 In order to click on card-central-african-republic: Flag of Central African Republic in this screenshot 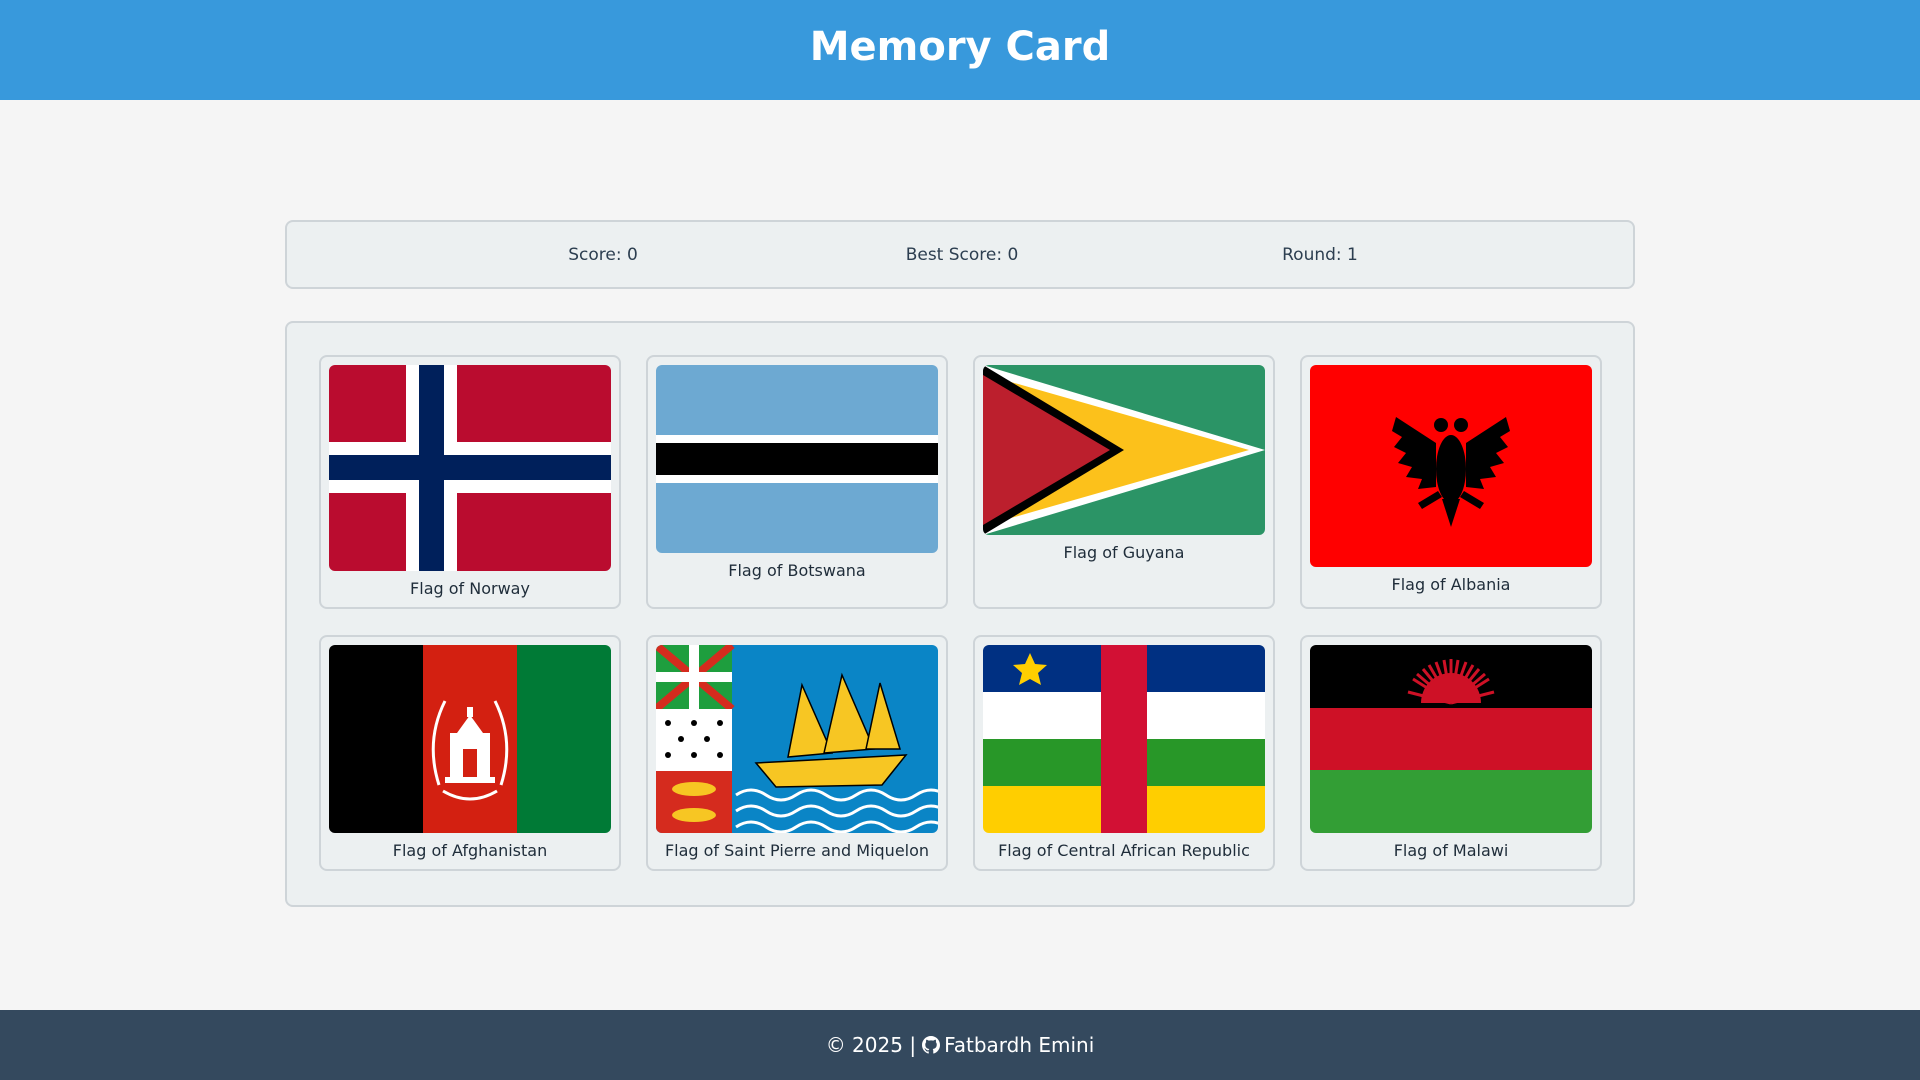, I will do `click(1124, 753)`.